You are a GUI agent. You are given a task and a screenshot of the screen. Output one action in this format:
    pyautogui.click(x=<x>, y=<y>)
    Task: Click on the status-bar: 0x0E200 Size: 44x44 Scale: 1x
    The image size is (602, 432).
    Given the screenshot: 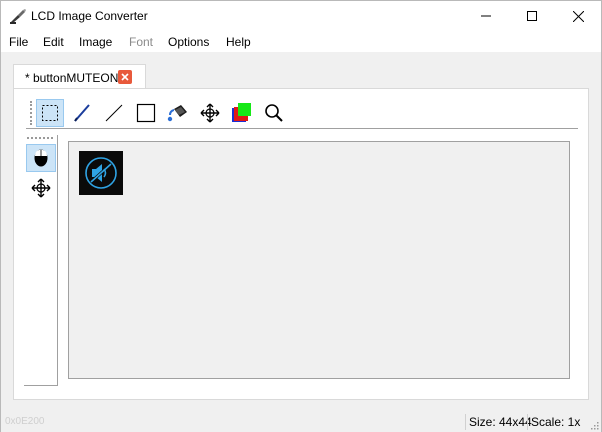 What is the action you would take?
    pyautogui.click(x=301, y=422)
    